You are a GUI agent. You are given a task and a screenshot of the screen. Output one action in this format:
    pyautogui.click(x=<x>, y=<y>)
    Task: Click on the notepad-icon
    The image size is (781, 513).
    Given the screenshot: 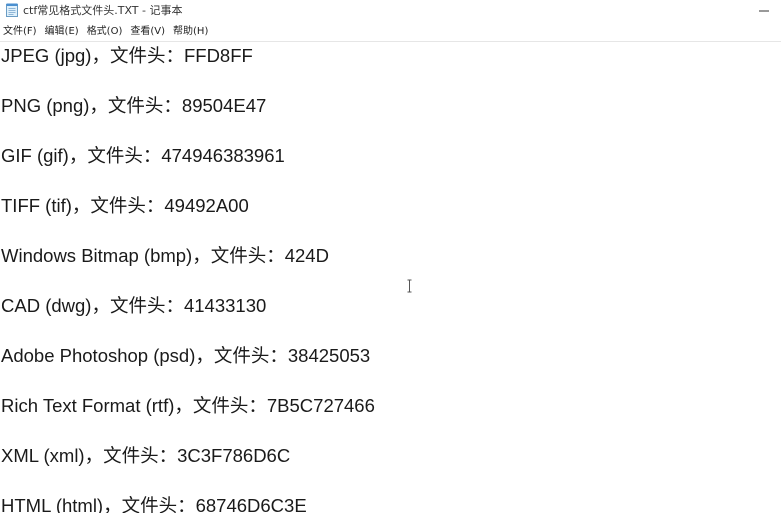 What is the action you would take?
    pyautogui.click(x=12, y=10)
    